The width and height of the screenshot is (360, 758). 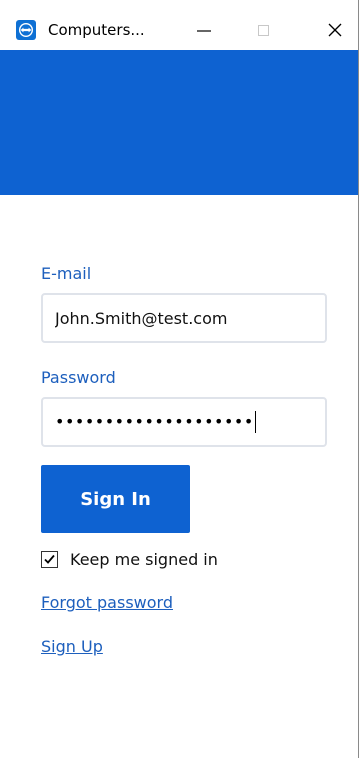 What do you see at coordinates (107, 603) in the screenshot?
I see `forgot-password-link: Forgot password` at bounding box center [107, 603].